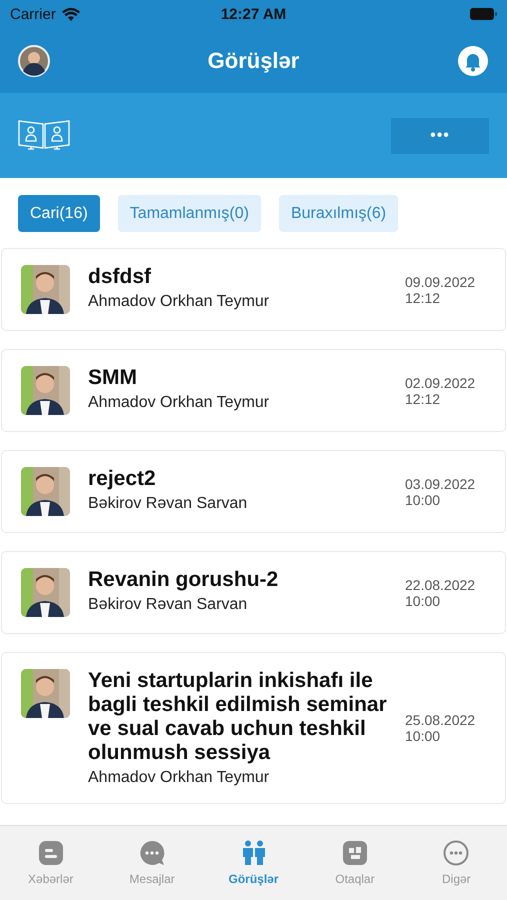 The width and height of the screenshot is (507, 900). I want to click on video-meeting-icon, so click(44, 135).